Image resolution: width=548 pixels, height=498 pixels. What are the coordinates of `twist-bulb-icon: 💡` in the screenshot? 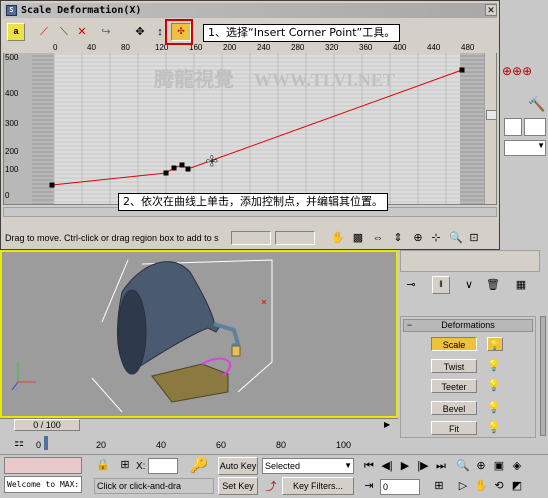 It's located at (494, 366).